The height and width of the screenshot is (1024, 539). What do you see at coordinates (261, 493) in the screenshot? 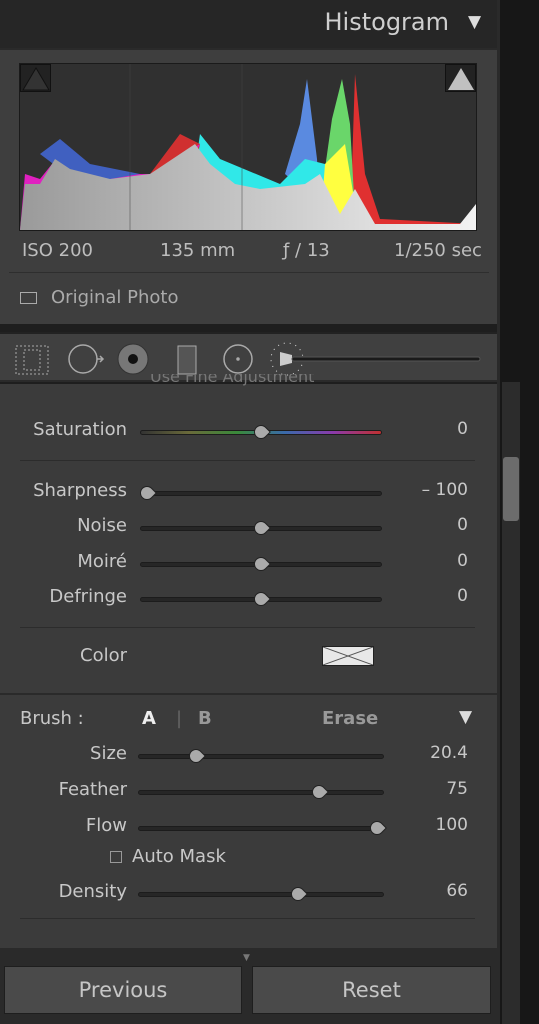
I see `sharpness-slider` at bounding box center [261, 493].